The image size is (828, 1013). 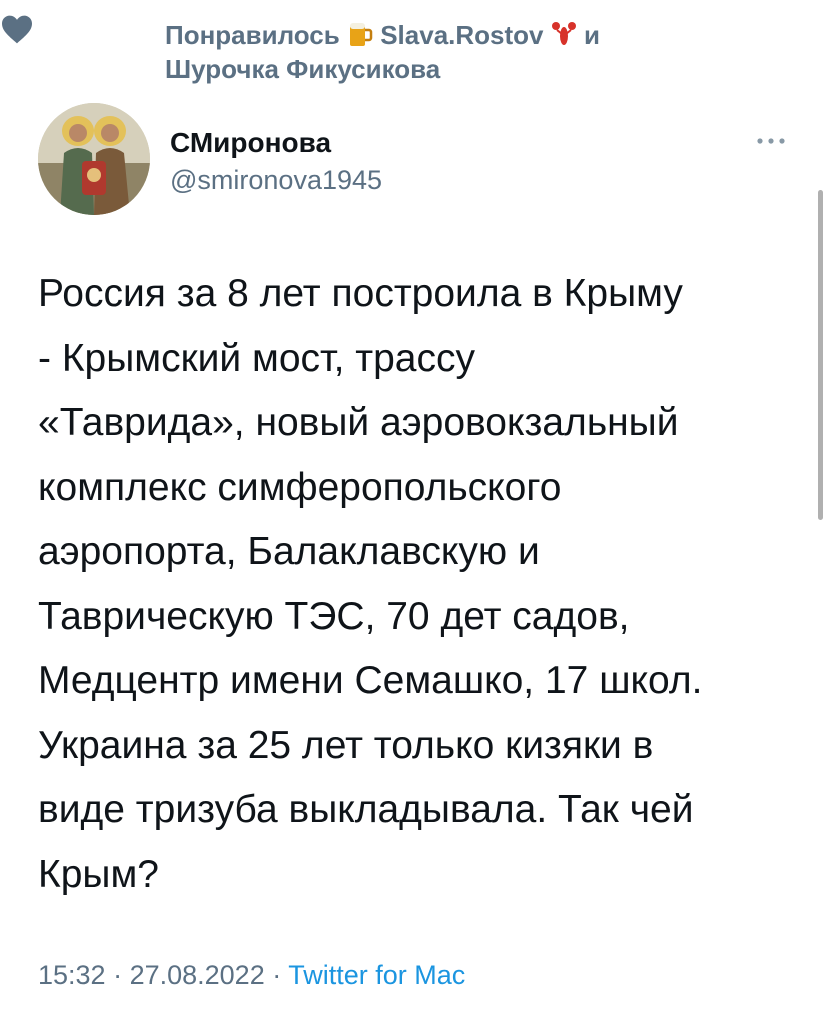 I want to click on author-block: СМиронова @smironova1945, so click(x=276, y=161).